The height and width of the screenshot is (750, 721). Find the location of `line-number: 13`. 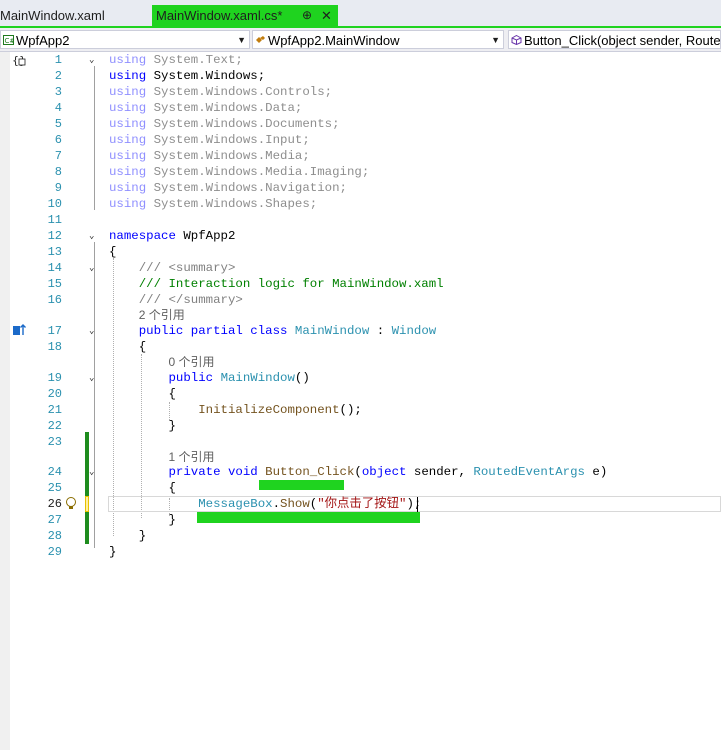

line-number: 13 is located at coordinates (54, 252).